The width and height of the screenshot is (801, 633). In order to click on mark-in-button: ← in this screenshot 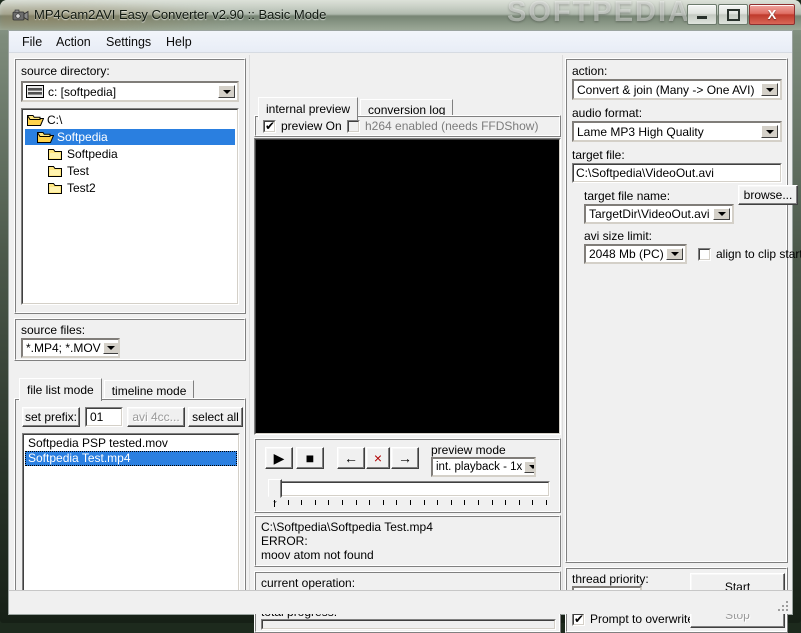, I will do `click(351, 458)`.